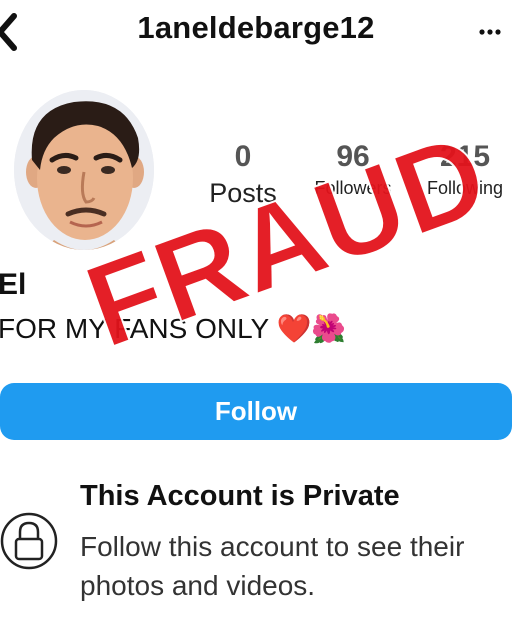  What do you see at coordinates (240, 496) in the screenshot?
I see `private-account-title: This Account is Private` at bounding box center [240, 496].